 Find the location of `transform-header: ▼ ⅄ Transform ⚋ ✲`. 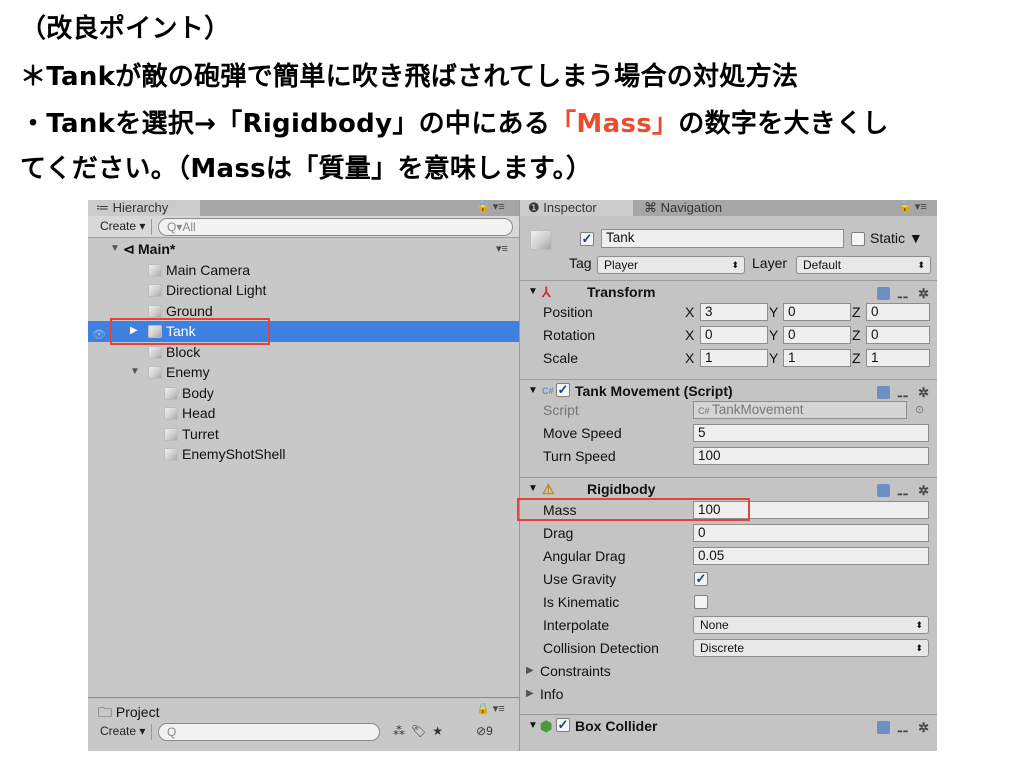

transform-header: ▼ ⅄ Transform ⚋ ✲ is located at coordinates (728, 291).